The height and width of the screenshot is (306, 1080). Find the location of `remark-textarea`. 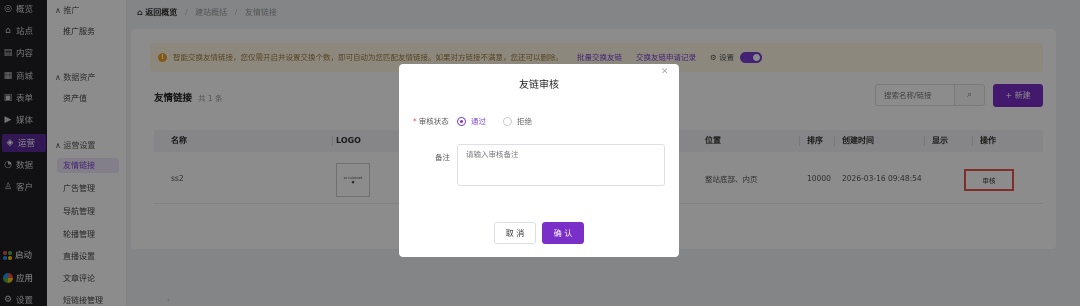

remark-textarea is located at coordinates (561, 165).